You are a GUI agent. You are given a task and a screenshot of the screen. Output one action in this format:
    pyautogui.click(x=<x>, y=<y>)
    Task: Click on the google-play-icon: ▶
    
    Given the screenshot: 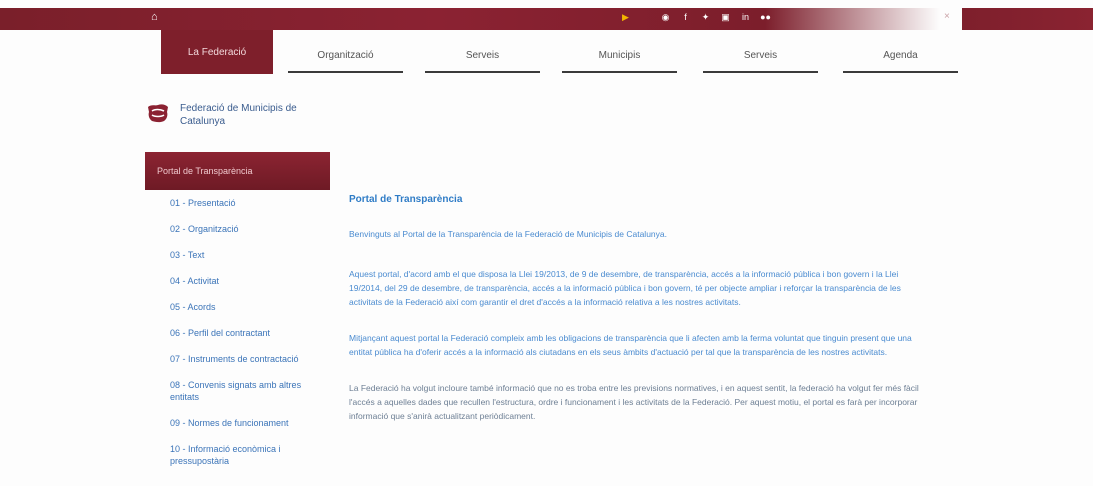 What is the action you would take?
    pyautogui.click(x=625, y=17)
    